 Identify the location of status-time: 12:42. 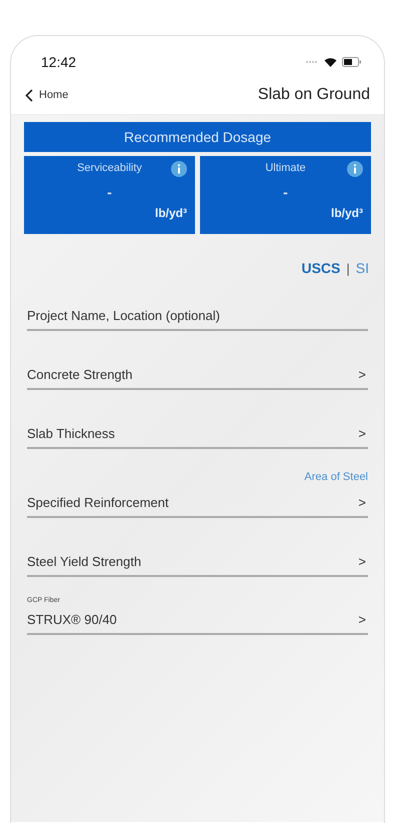
(58, 62).